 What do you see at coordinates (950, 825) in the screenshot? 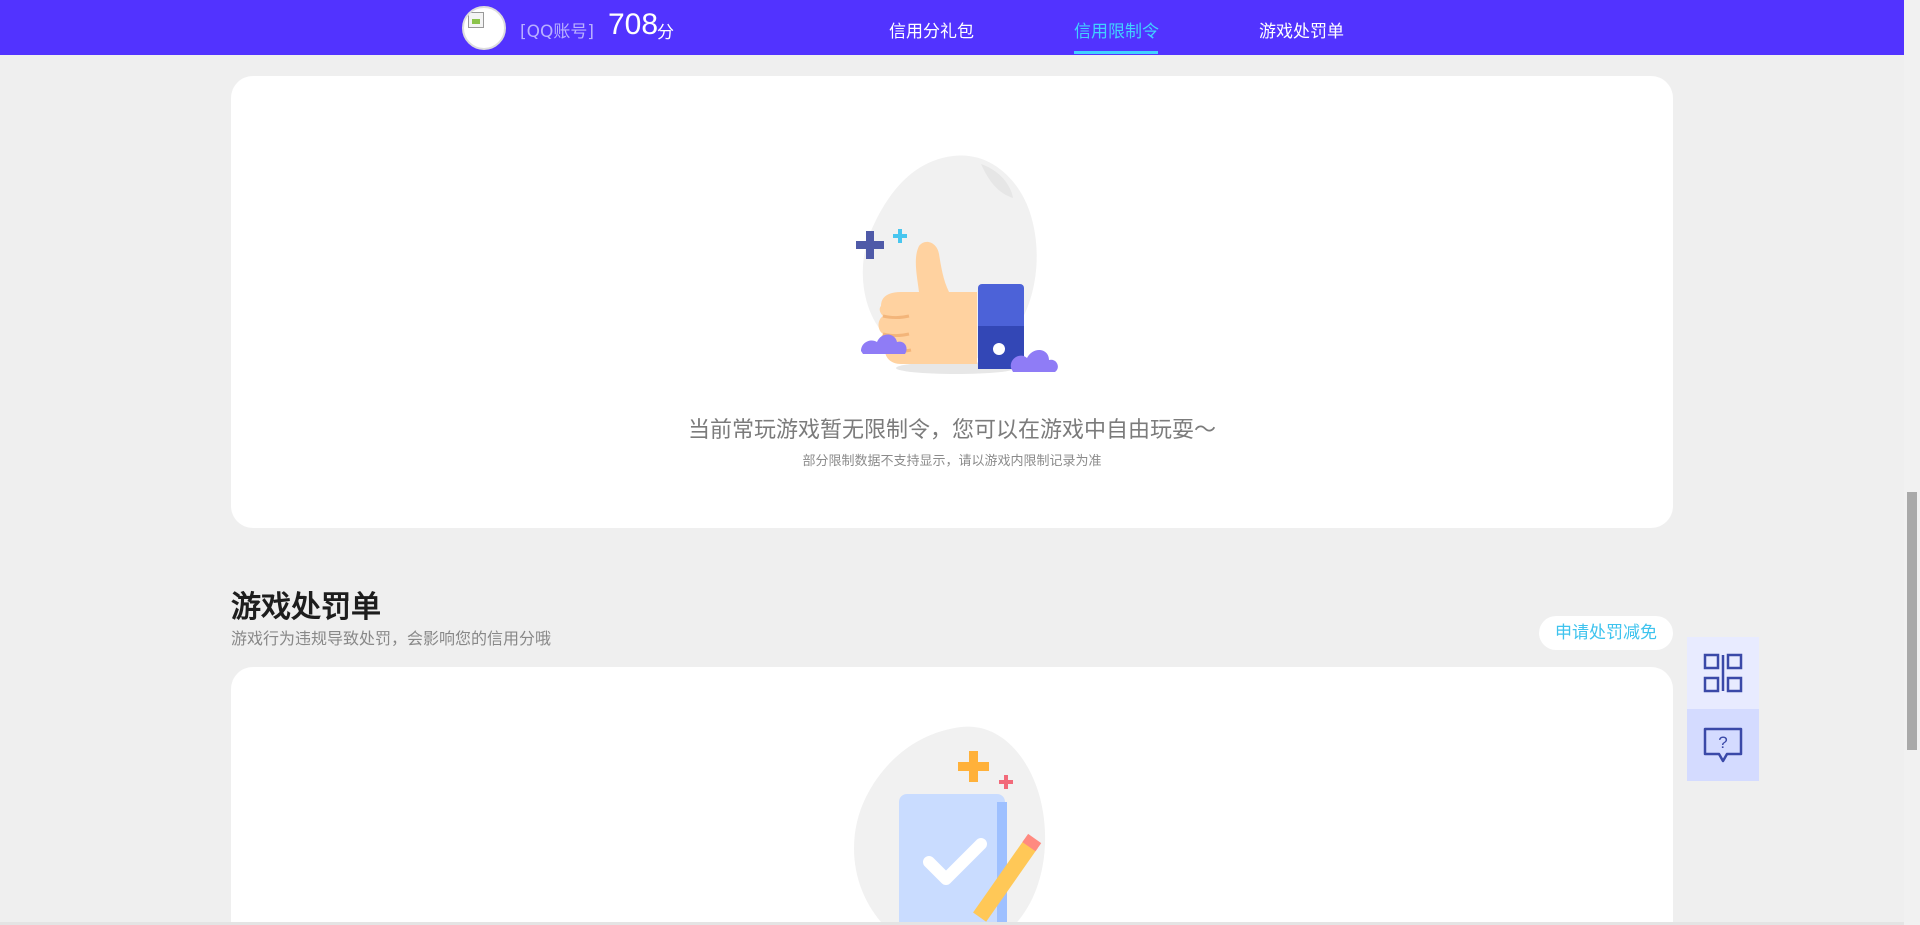
I see `document-check-illustration` at bounding box center [950, 825].